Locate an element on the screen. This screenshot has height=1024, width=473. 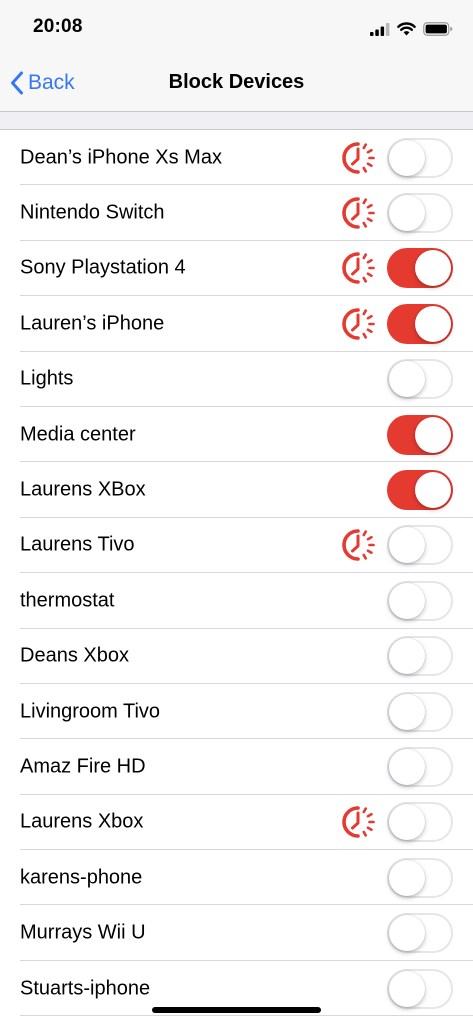
device-name: thermostat is located at coordinates (67, 600).